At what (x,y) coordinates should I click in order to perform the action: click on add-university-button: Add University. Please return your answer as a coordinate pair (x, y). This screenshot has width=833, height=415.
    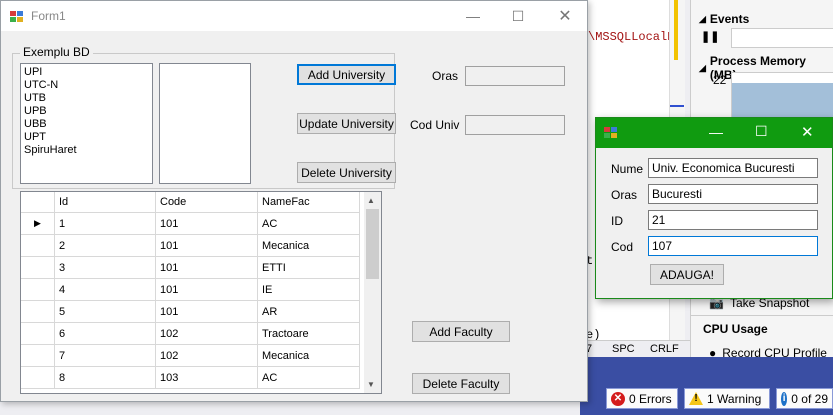
    Looking at the image, I should click on (346, 74).